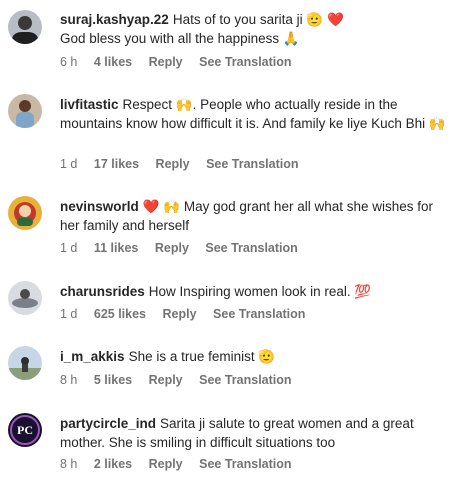 This screenshot has height=489, width=460. Describe the element at coordinates (113, 380) in the screenshot. I see `likes-count: 5 likes` at that location.